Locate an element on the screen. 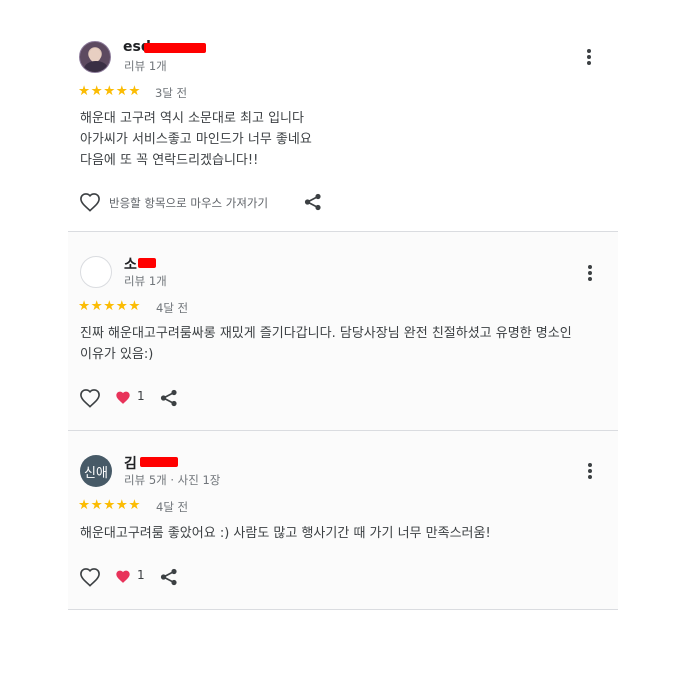 This screenshot has height=700, width=700. reviewer-meta: 리뷰 5개 · 사진 1장 is located at coordinates (172, 480).